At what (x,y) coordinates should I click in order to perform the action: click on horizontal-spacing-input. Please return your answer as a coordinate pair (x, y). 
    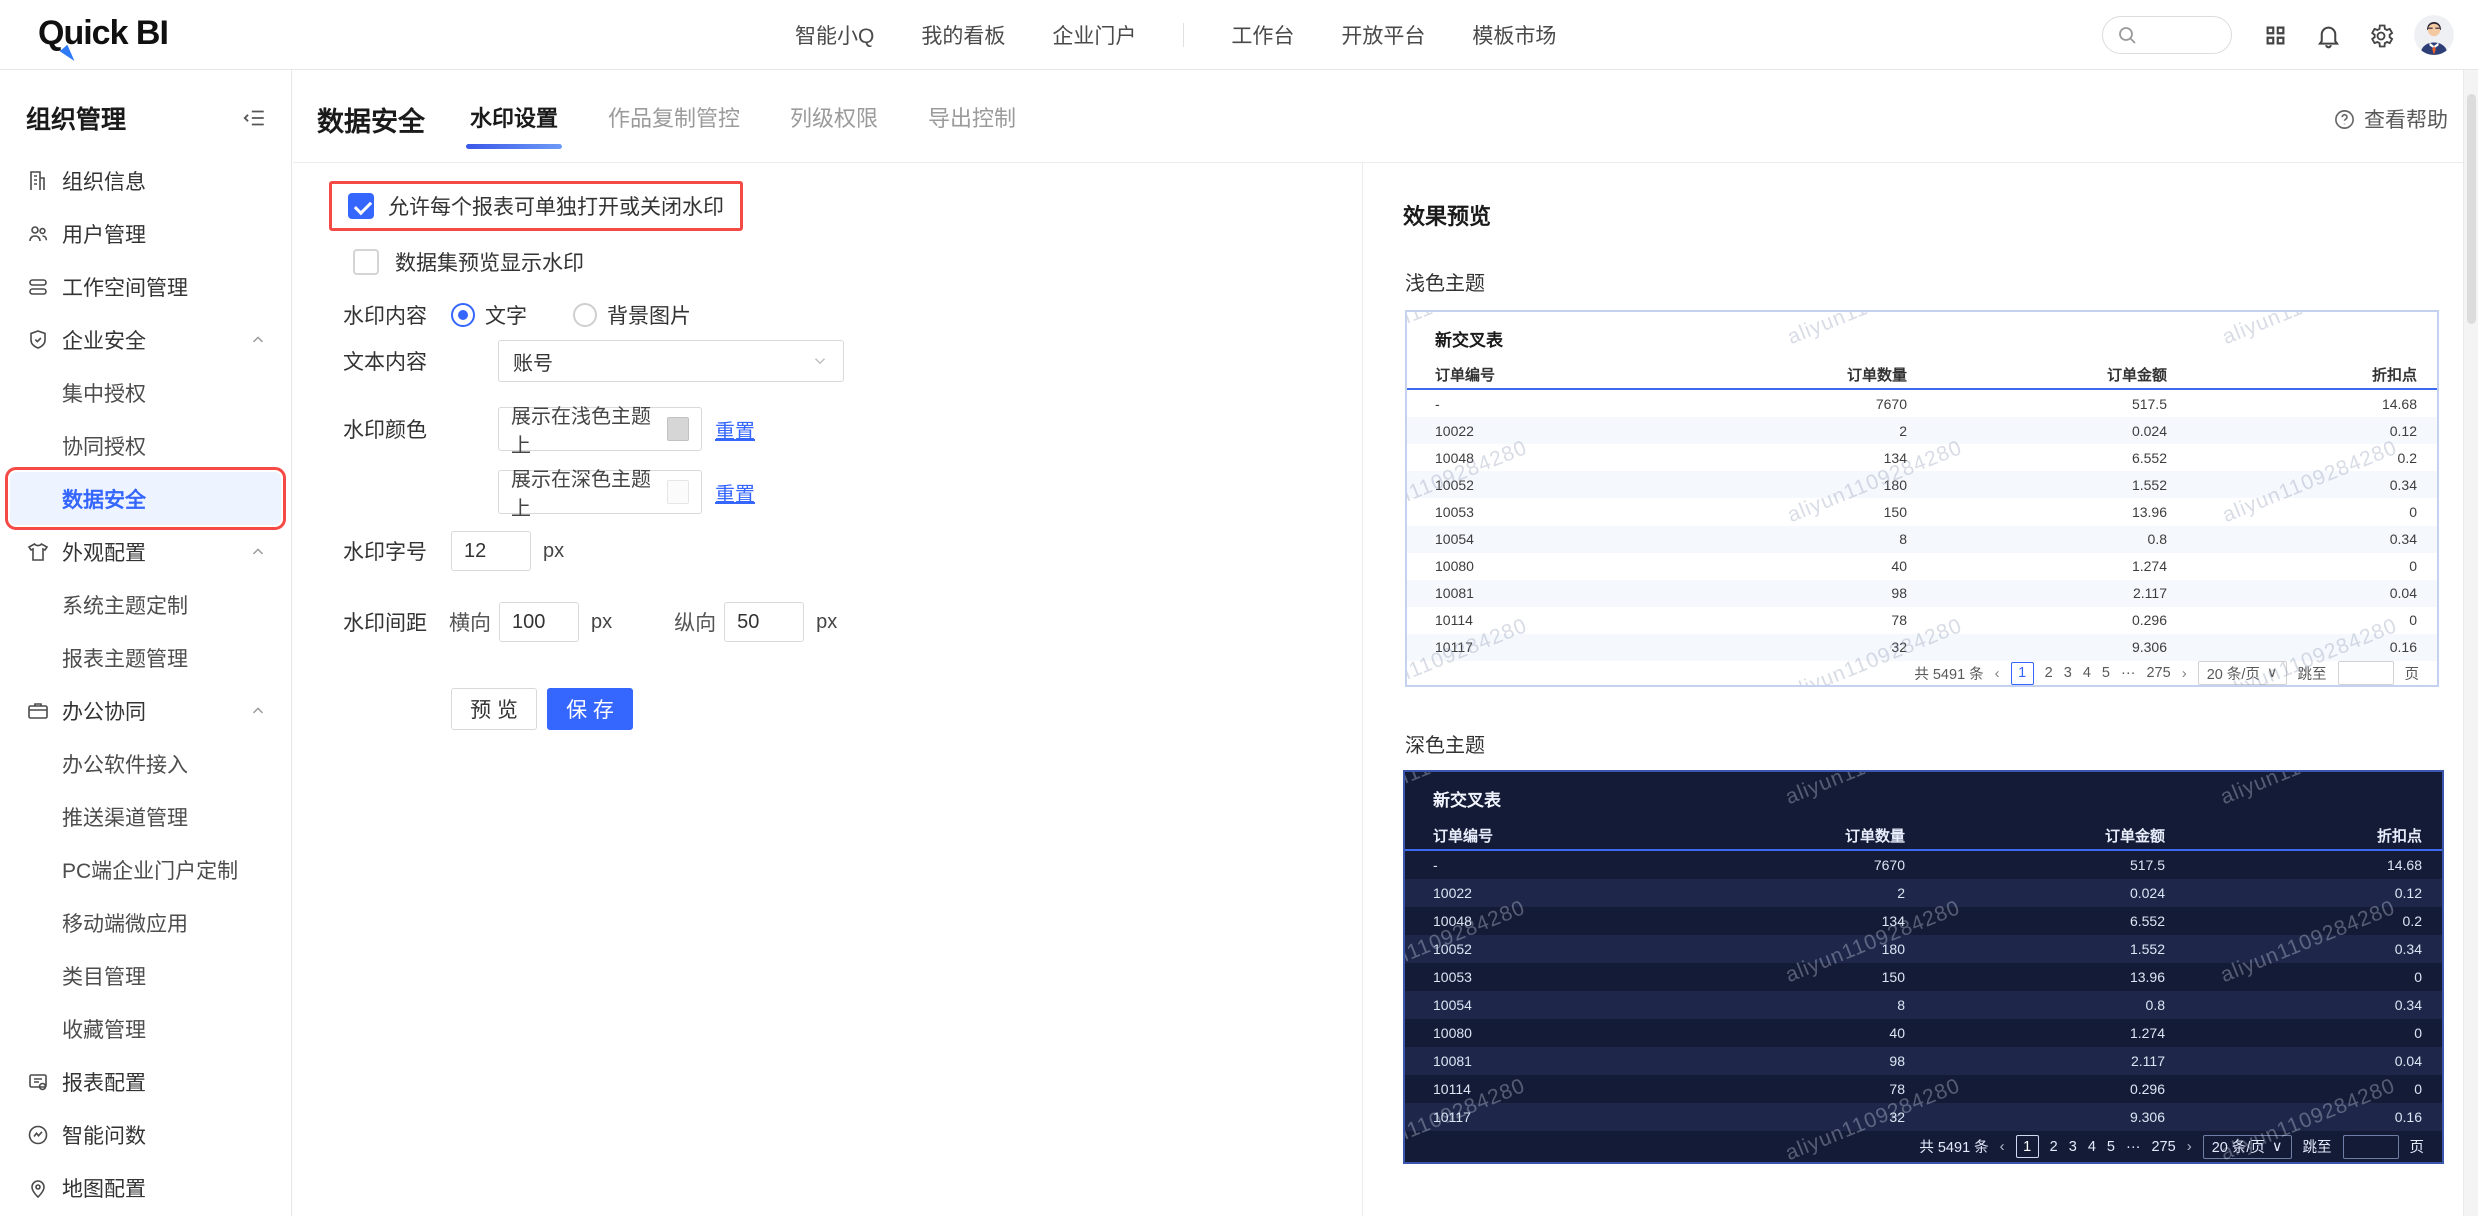
    Looking at the image, I should click on (539, 622).